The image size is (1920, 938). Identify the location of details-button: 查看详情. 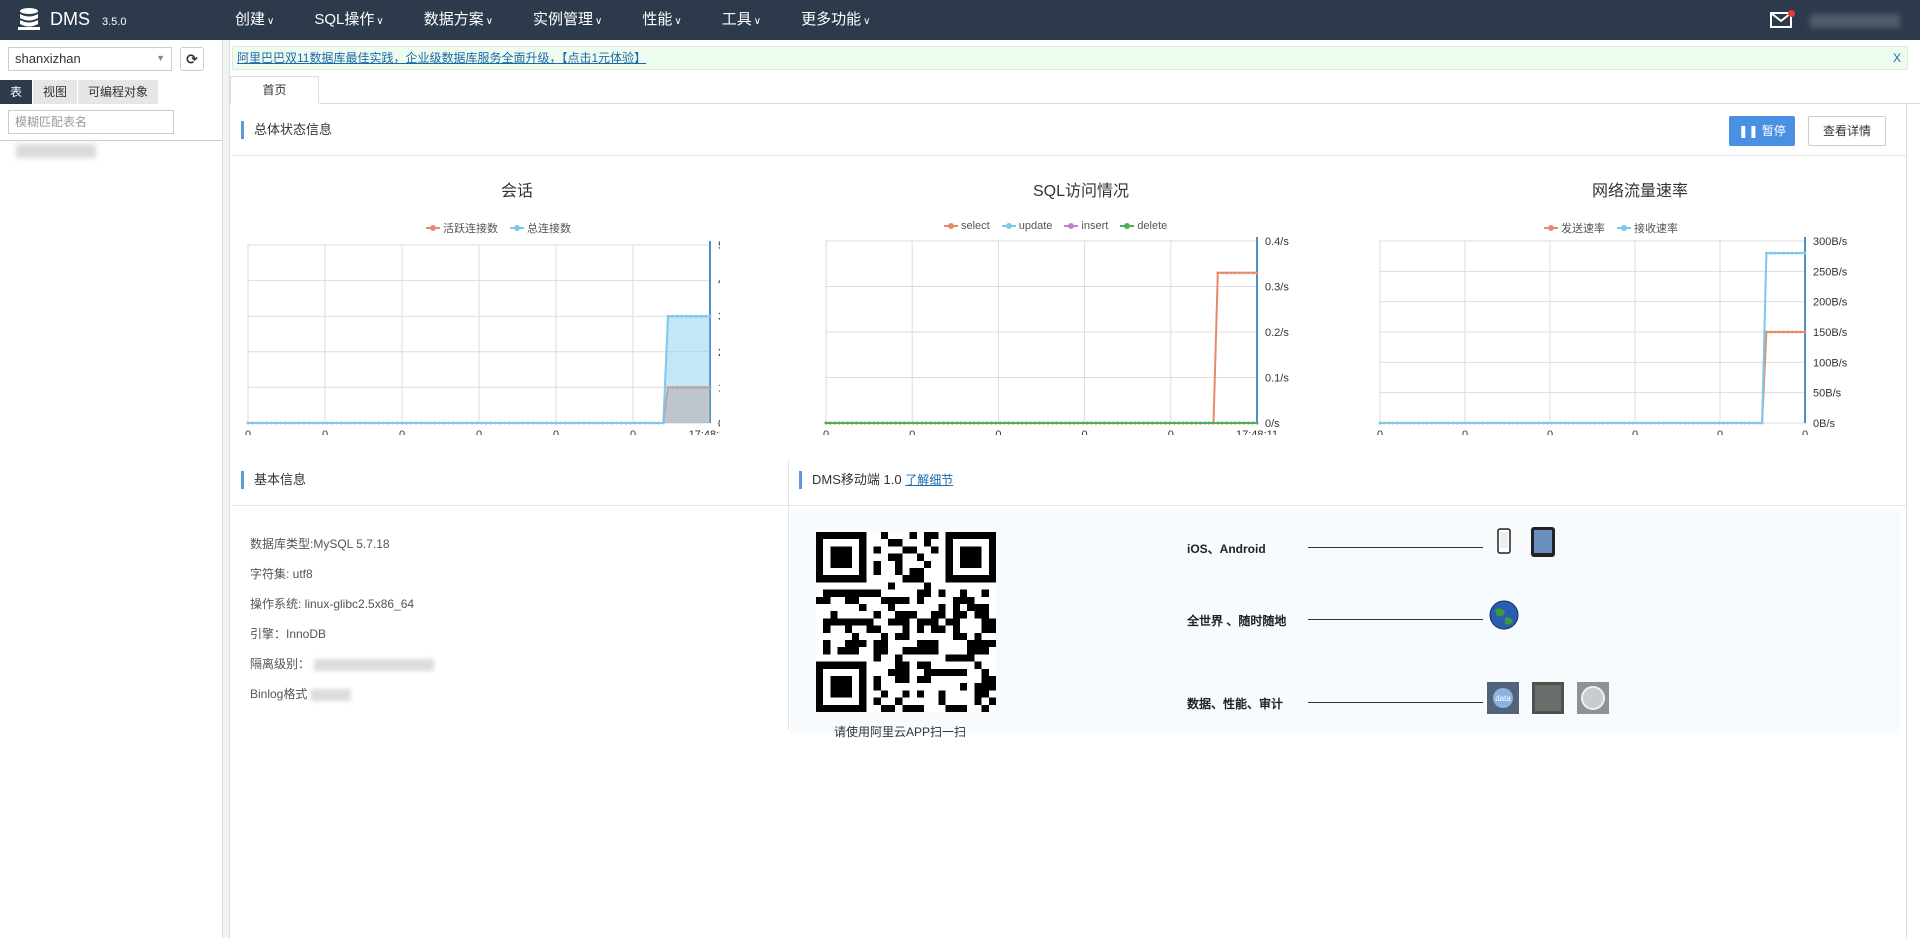
(1847, 131).